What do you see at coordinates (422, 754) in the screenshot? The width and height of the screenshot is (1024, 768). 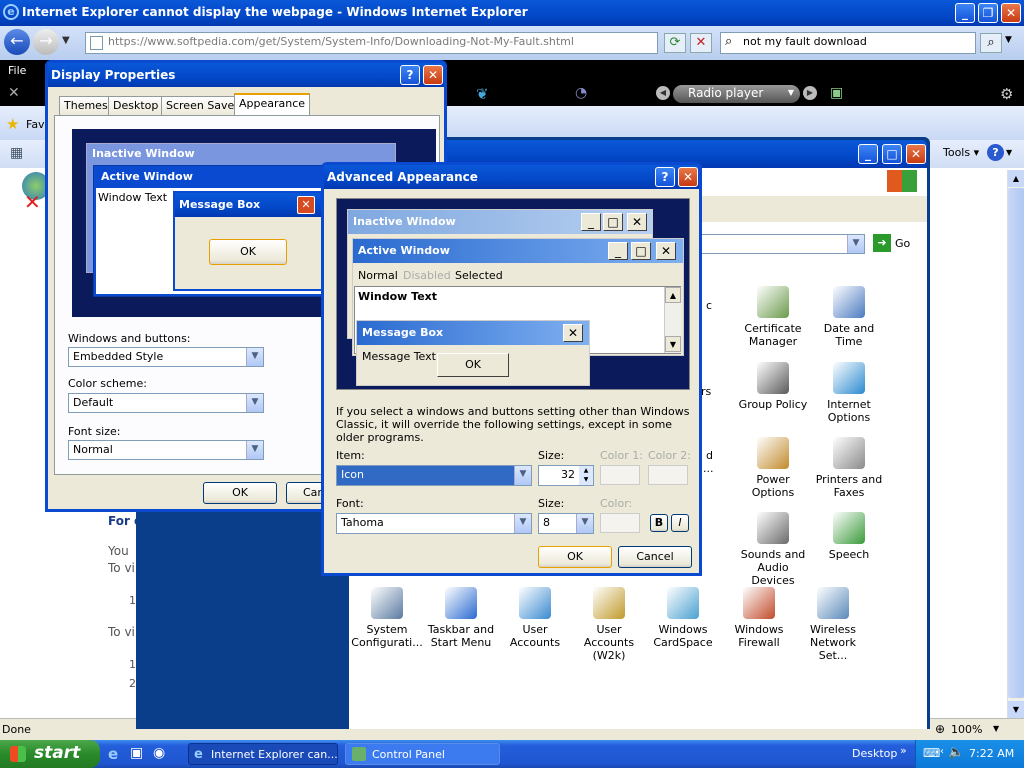 I see `task-control-panel: Control Panel` at bounding box center [422, 754].